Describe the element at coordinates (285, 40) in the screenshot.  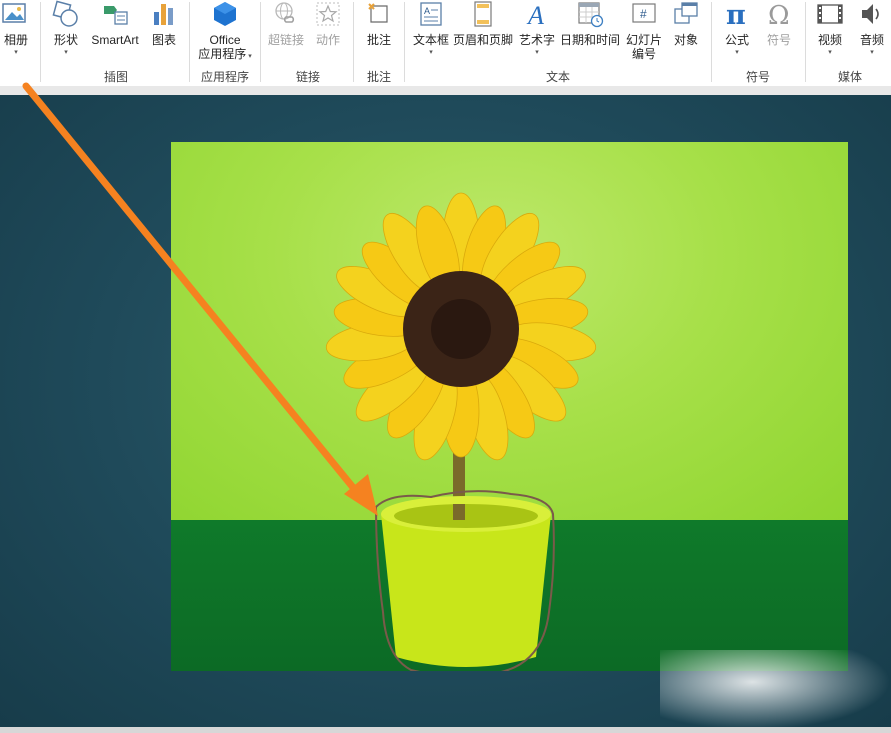
I see `hyperlink-label: 超链接` at that location.